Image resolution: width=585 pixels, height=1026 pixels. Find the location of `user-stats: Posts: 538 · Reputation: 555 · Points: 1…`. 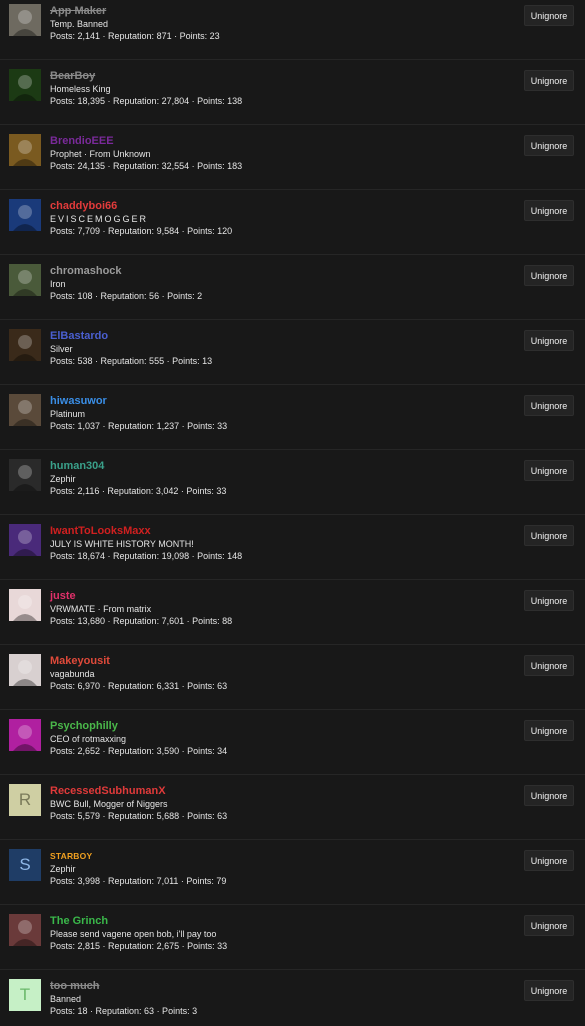

user-stats: Posts: 538 · Reputation: 555 · Points: 1… is located at coordinates (131, 361).